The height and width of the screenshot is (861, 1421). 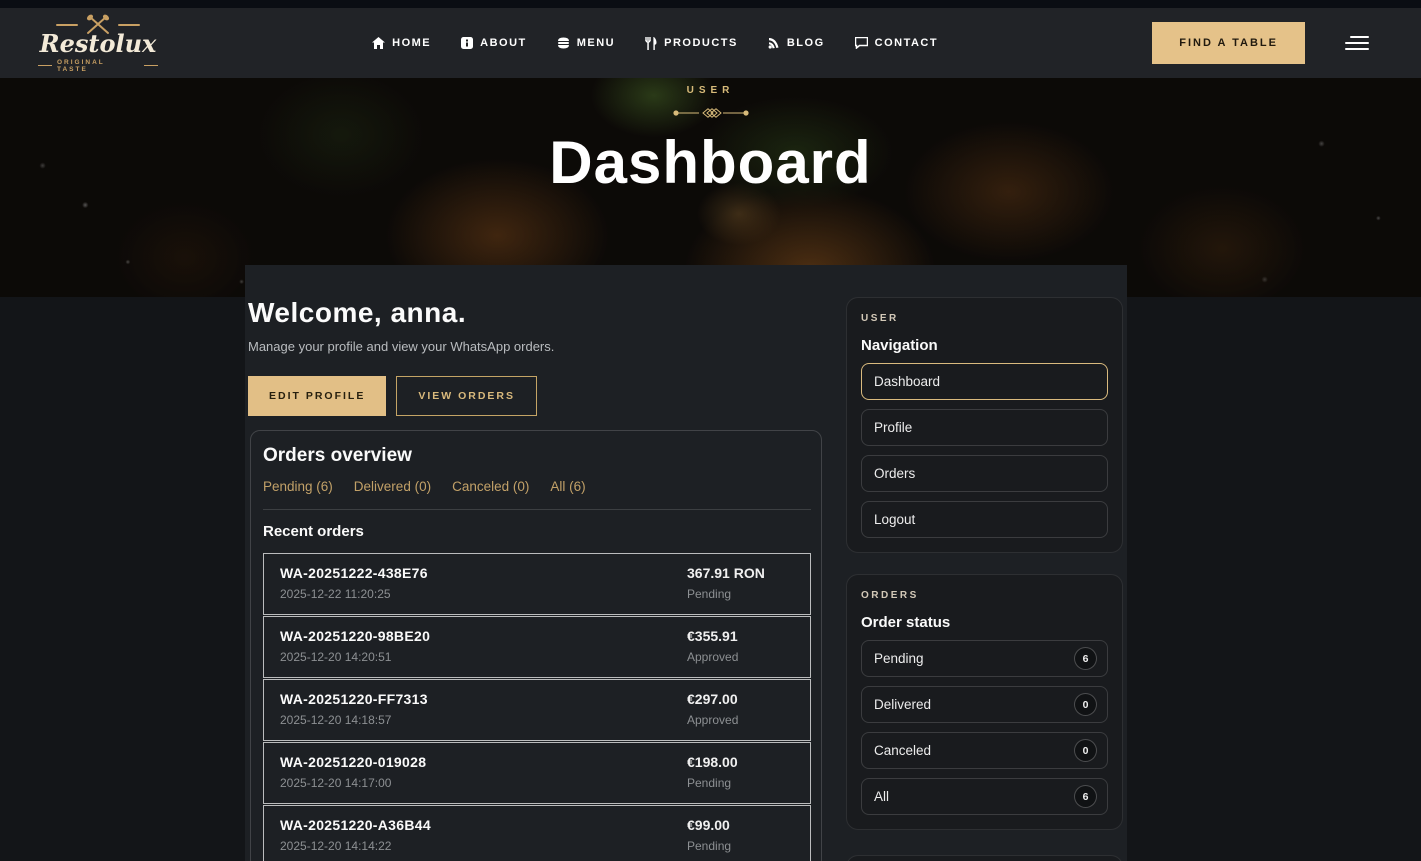 What do you see at coordinates (467, 43) in the screenshot?
I see `info-icon` at bounding box center [467, 43].